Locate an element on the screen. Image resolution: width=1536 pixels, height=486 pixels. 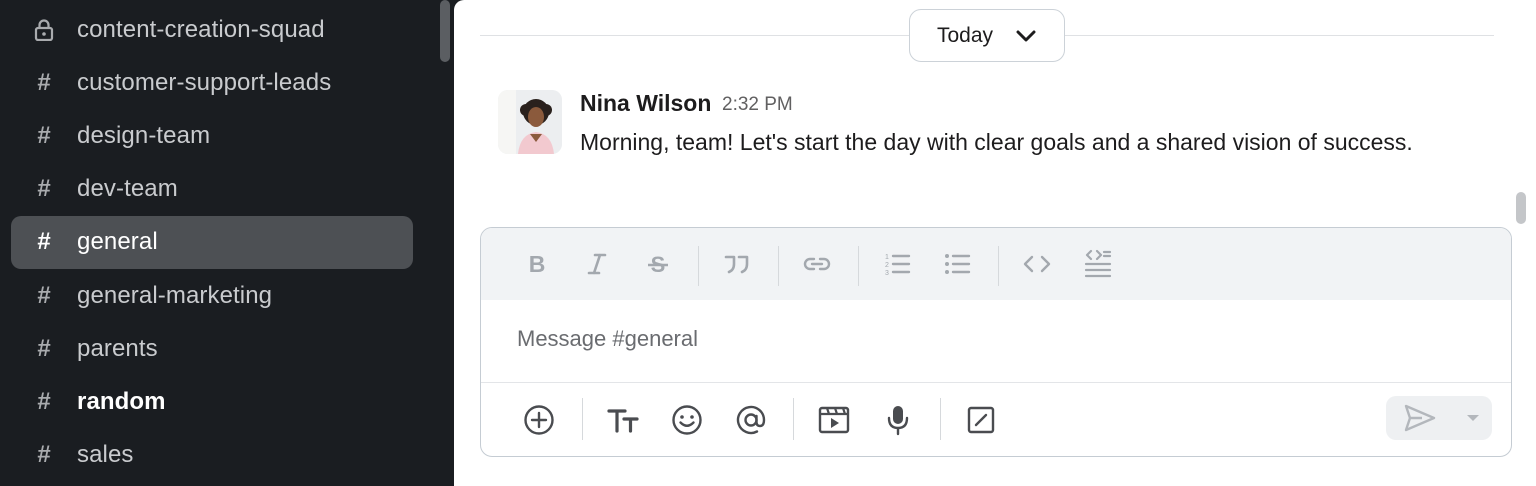
sidebar-scrollbar is located at coordinates (445, 31).